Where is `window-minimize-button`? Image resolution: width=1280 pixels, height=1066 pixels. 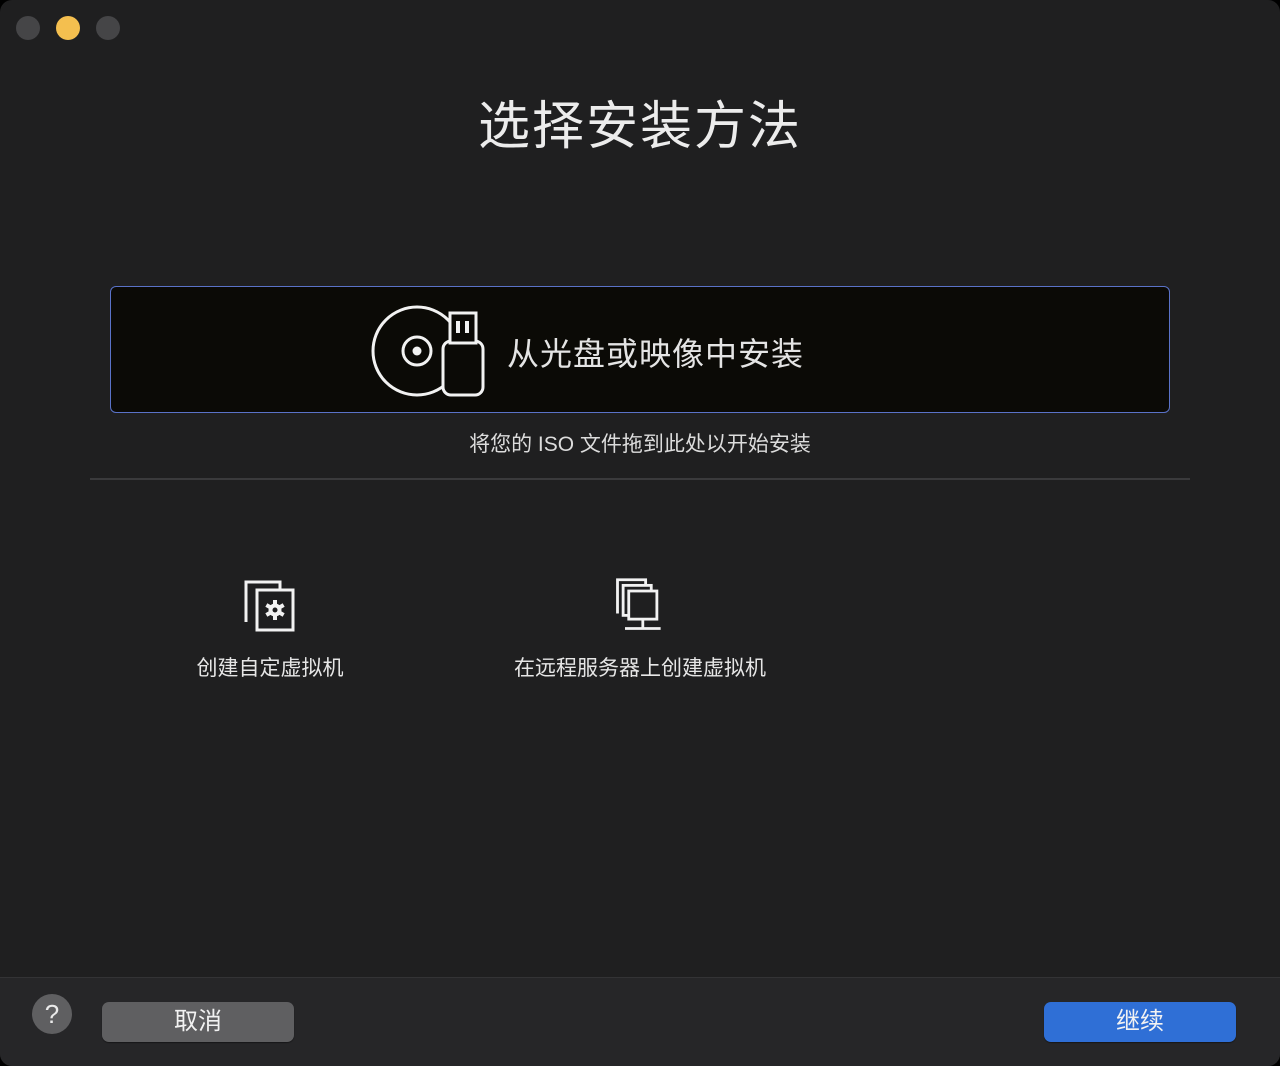
window-minimize-button is located at coordinates (68, 28).